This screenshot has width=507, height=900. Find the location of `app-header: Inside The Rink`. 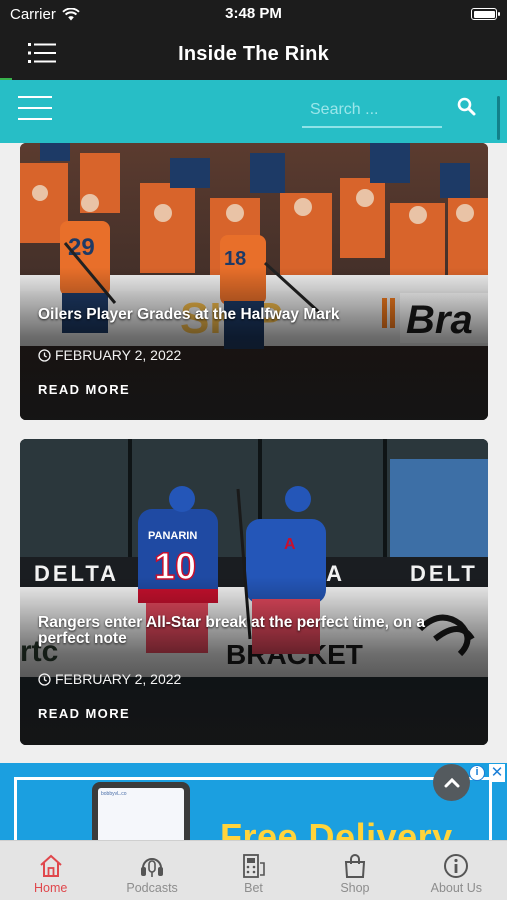

app-header: Inside The Rink is located at coordinates (253, 54).